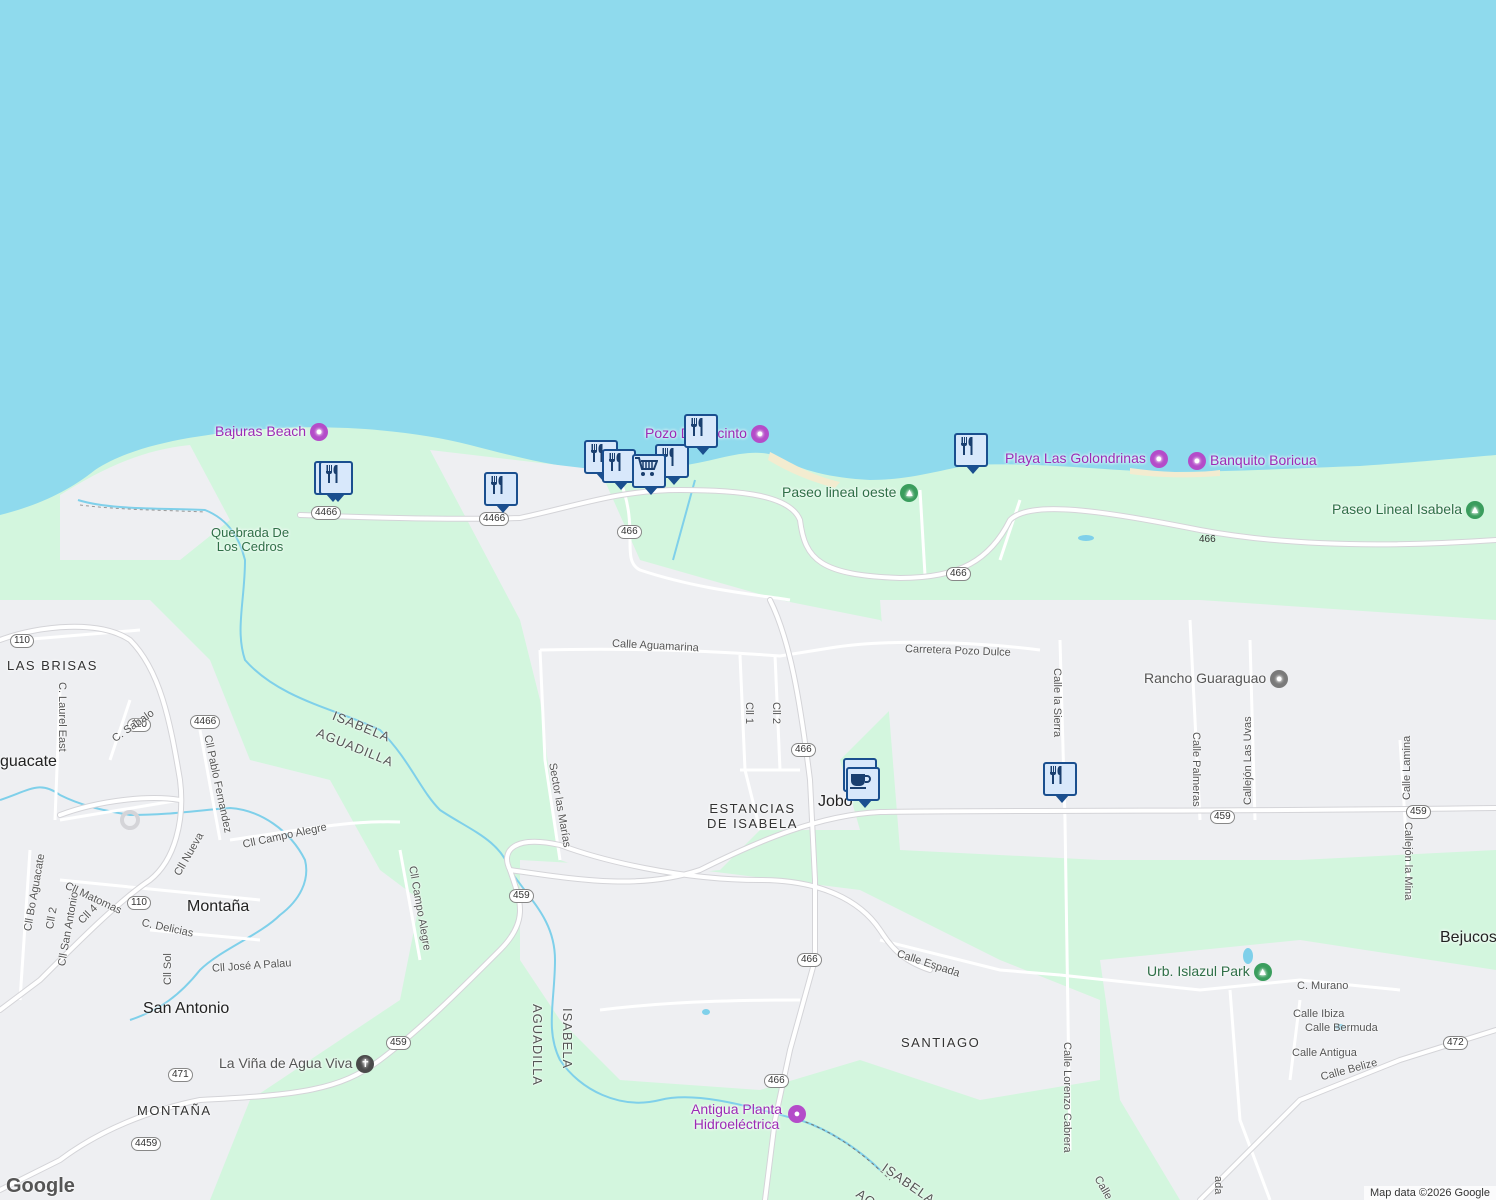 The height and width of the screenshot is (1200, 1496). Describe the element at coordinates (186, 1008) in the screenshot. I see `town-san-antonio: San Antonio` at that location.